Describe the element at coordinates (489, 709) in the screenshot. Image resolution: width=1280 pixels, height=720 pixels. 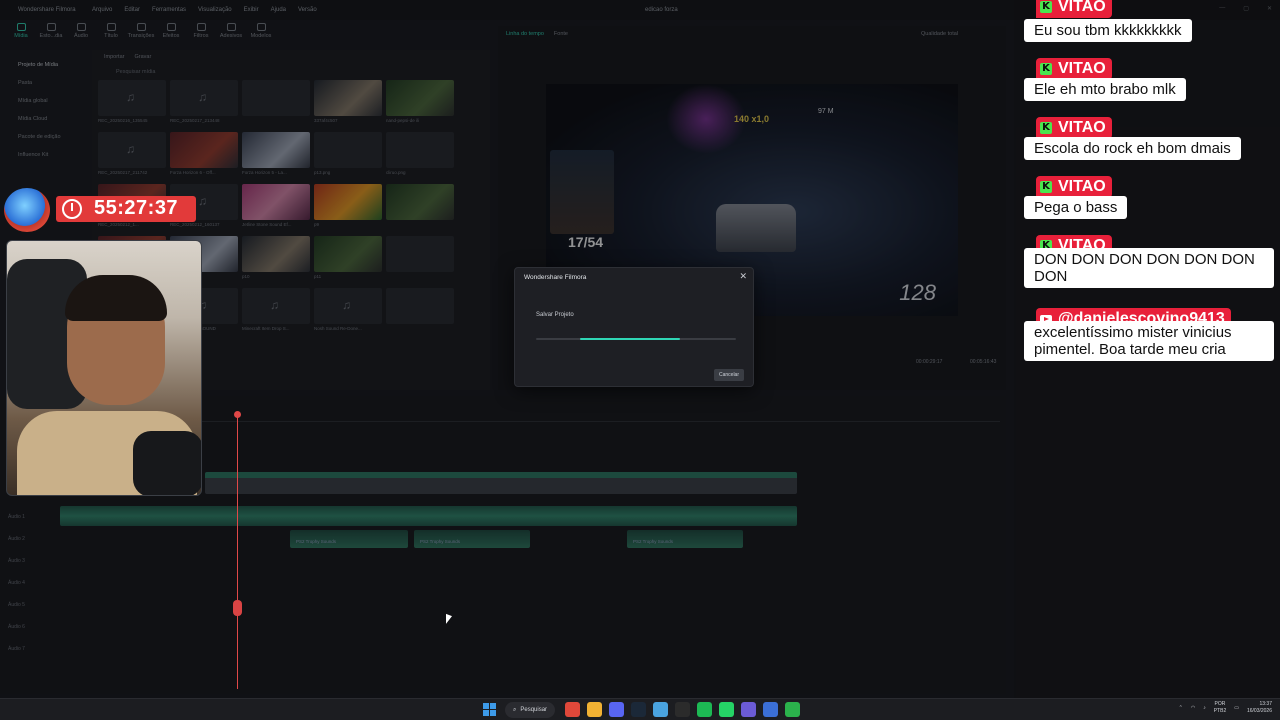
I see `windows-start-icon` at that location.